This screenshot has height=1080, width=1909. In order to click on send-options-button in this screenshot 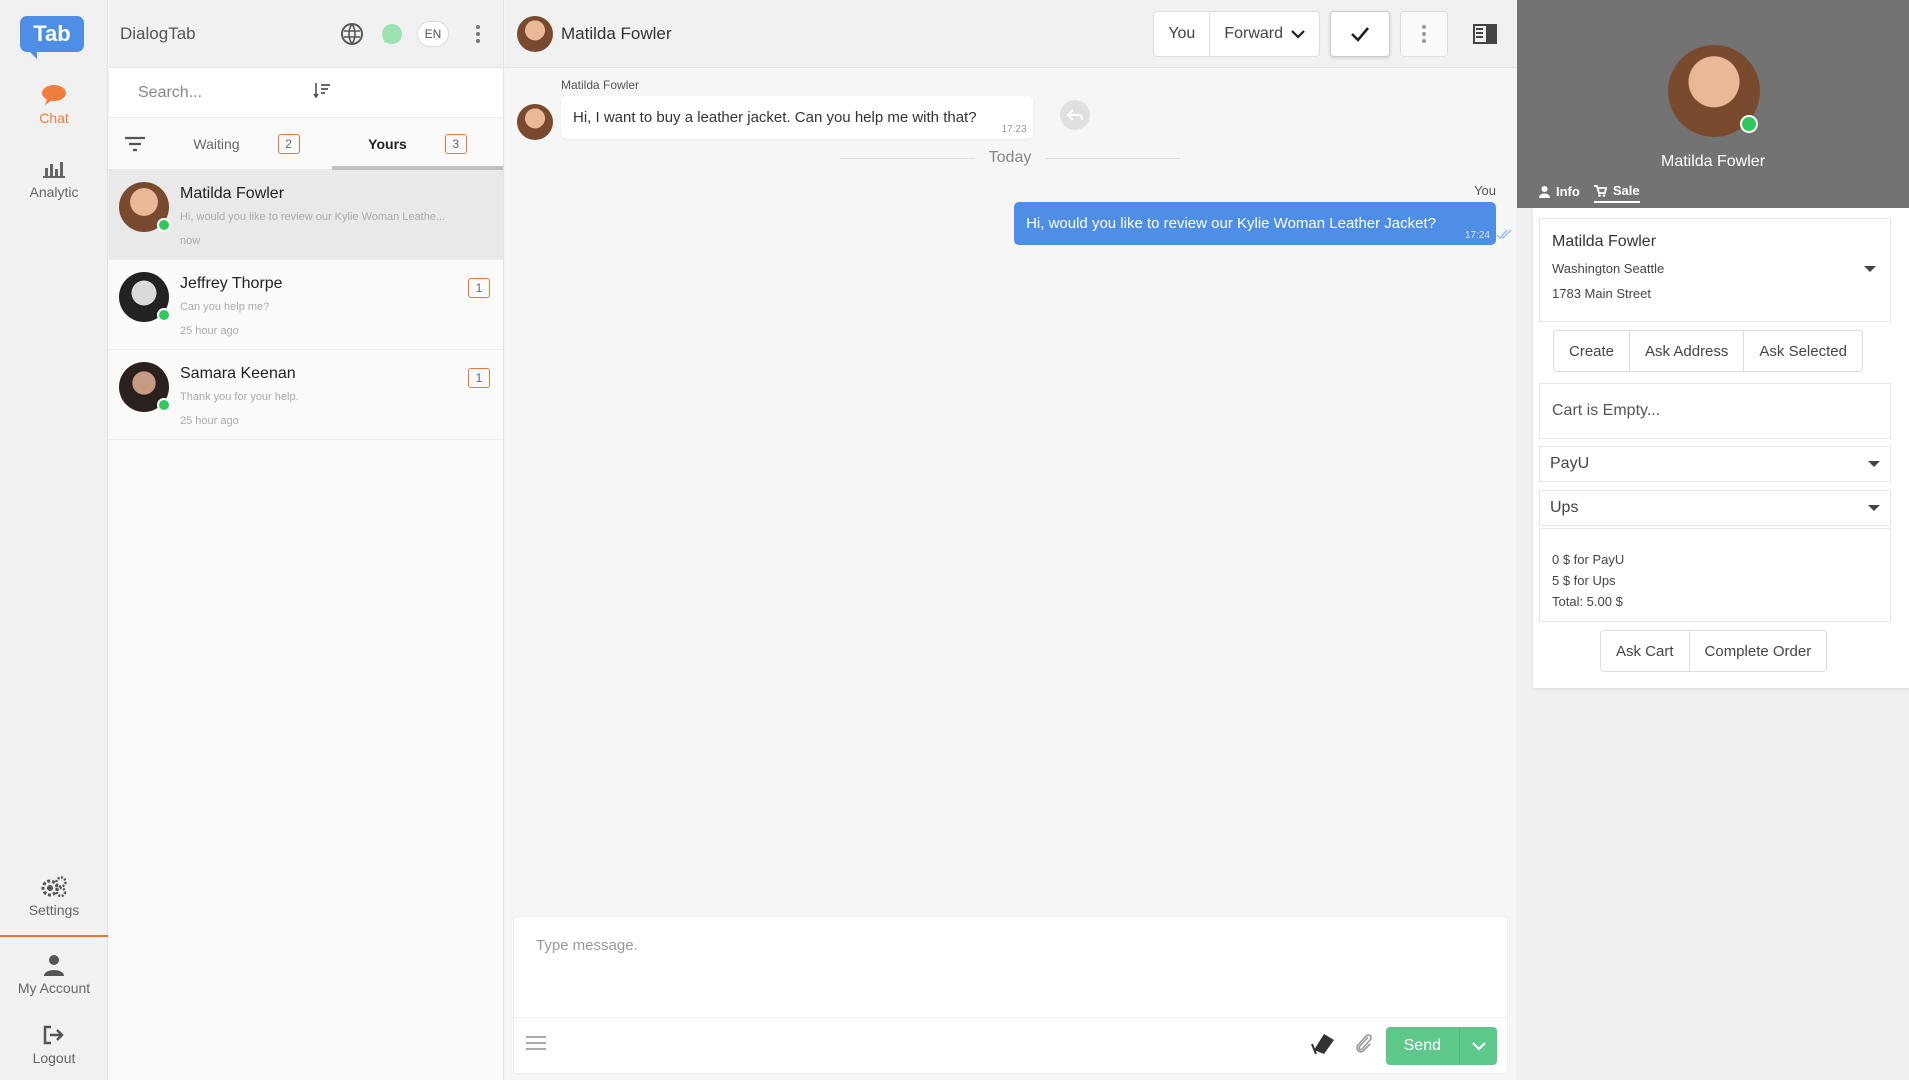, I will do `click(1478, 1045)`.